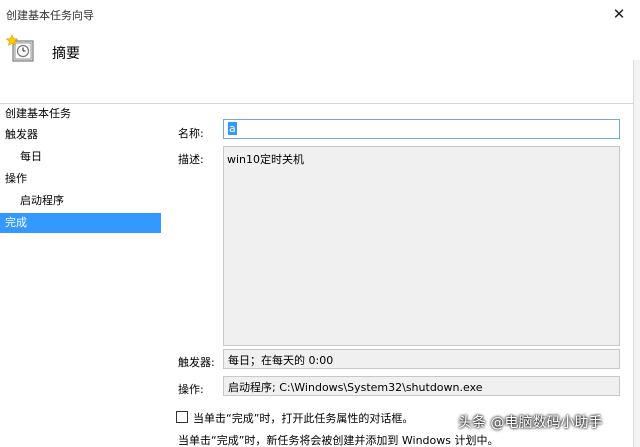  What do you see at coordinates (320, 14) in the screenshot?
I see `title-bar: 创建基本任务向导 ✕` at bounding box center [320, 14].